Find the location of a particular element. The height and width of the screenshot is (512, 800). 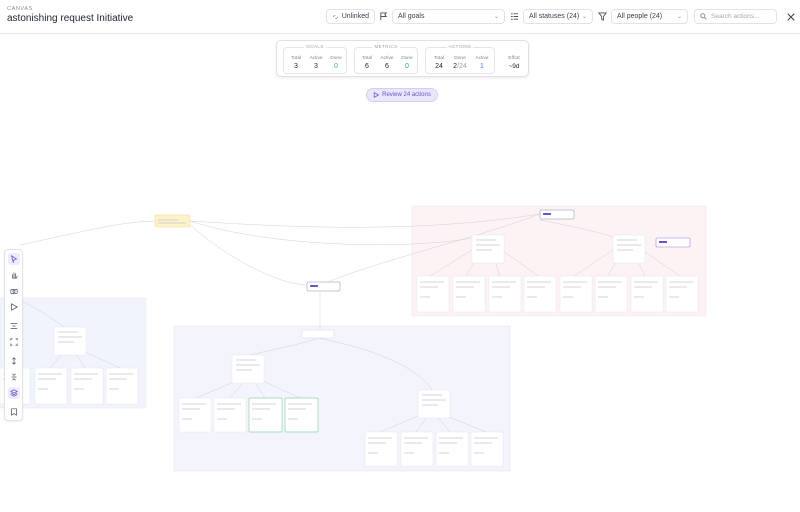

actions-active-value: 1 is located at coordinates (482, 66).